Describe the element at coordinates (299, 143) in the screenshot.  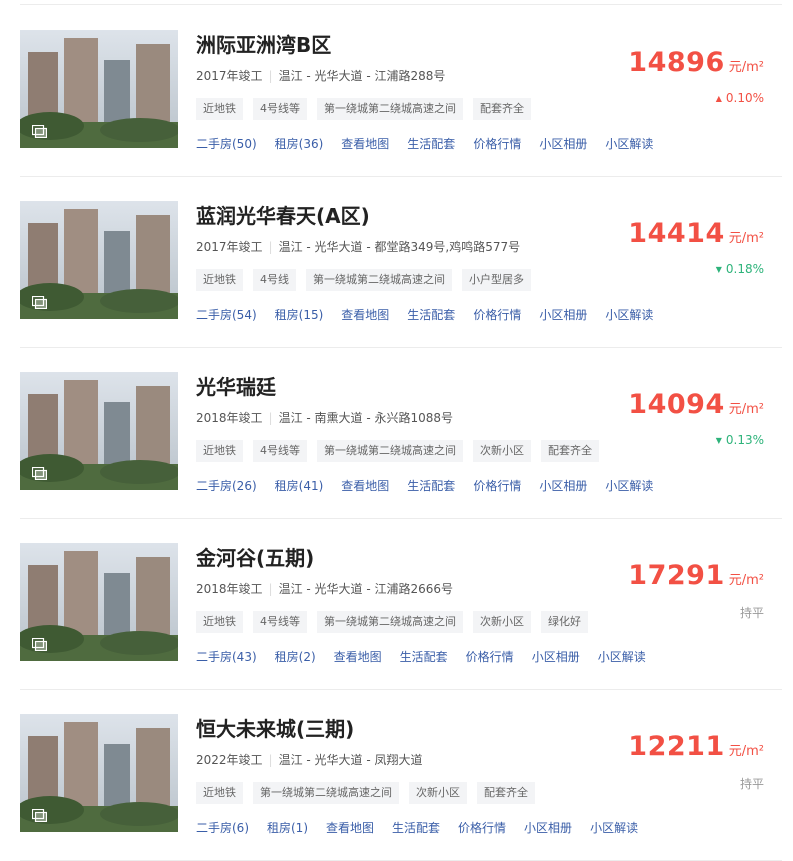
I see `community-link: 租房(36)` at that location.